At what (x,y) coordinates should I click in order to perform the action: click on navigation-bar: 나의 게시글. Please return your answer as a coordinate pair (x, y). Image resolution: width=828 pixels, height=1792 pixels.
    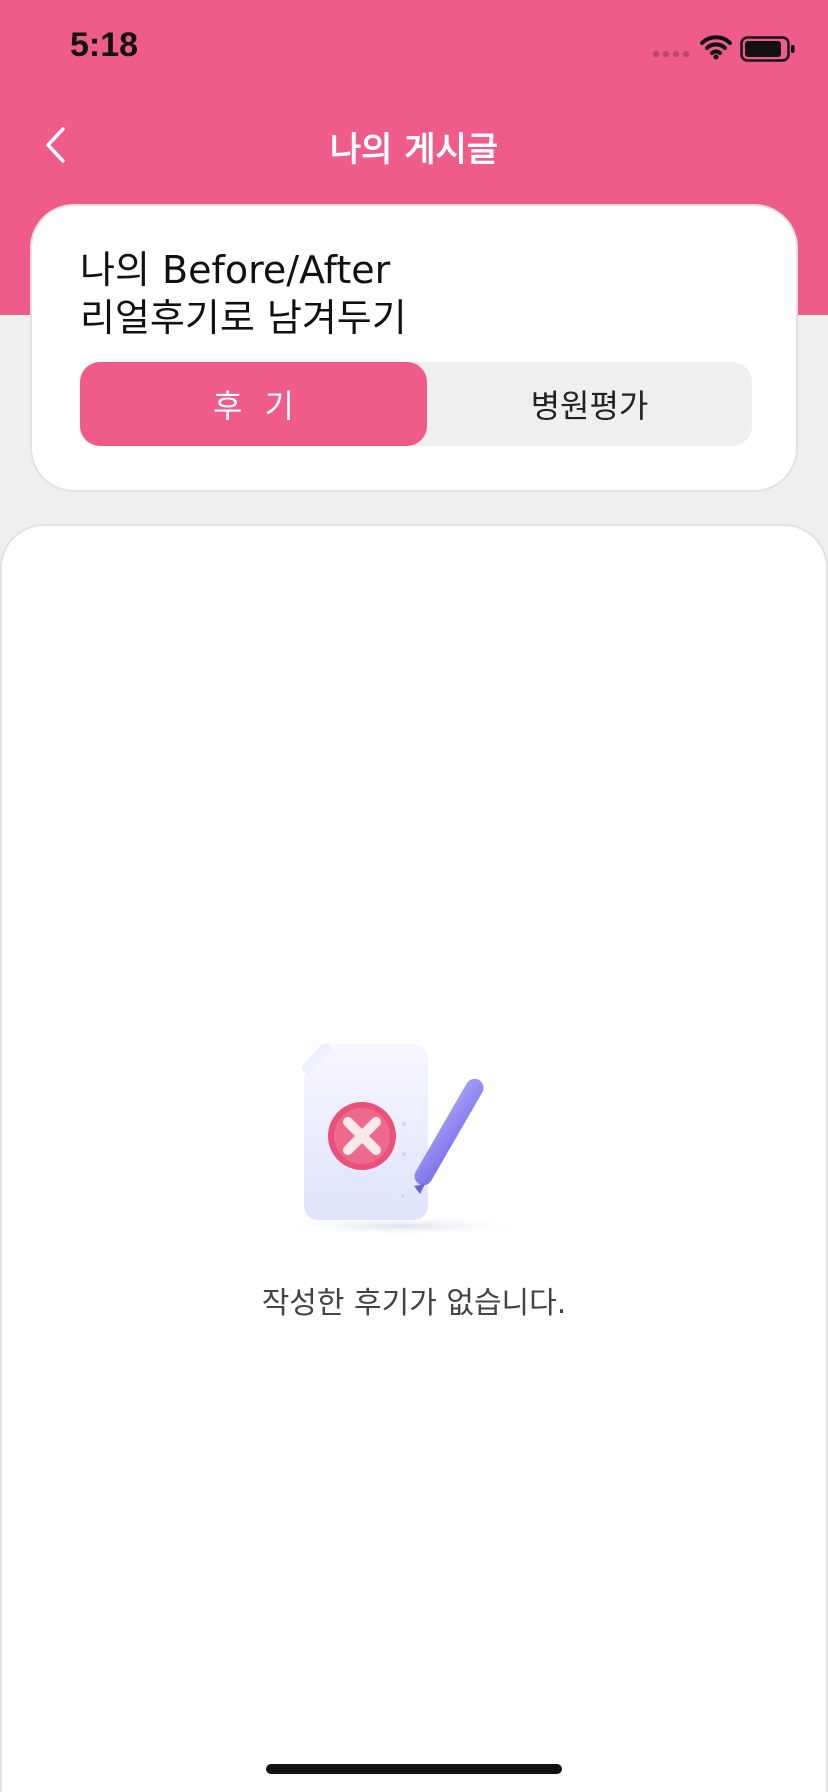
    Looking at the image, I should click on (414, 145).